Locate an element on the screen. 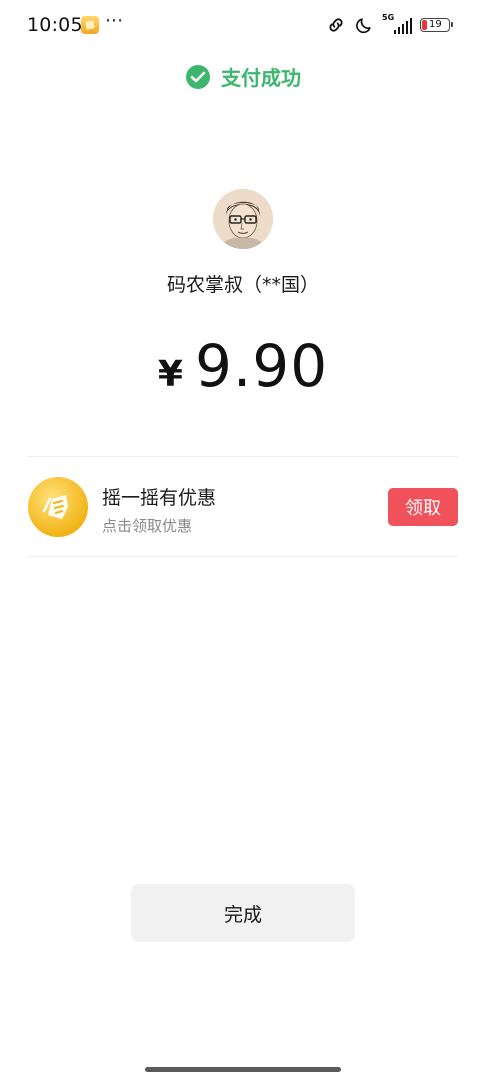 The height and width of the screenshot is (1080, 486). amount-value: 9.90 is located at coordinates (261, 366).